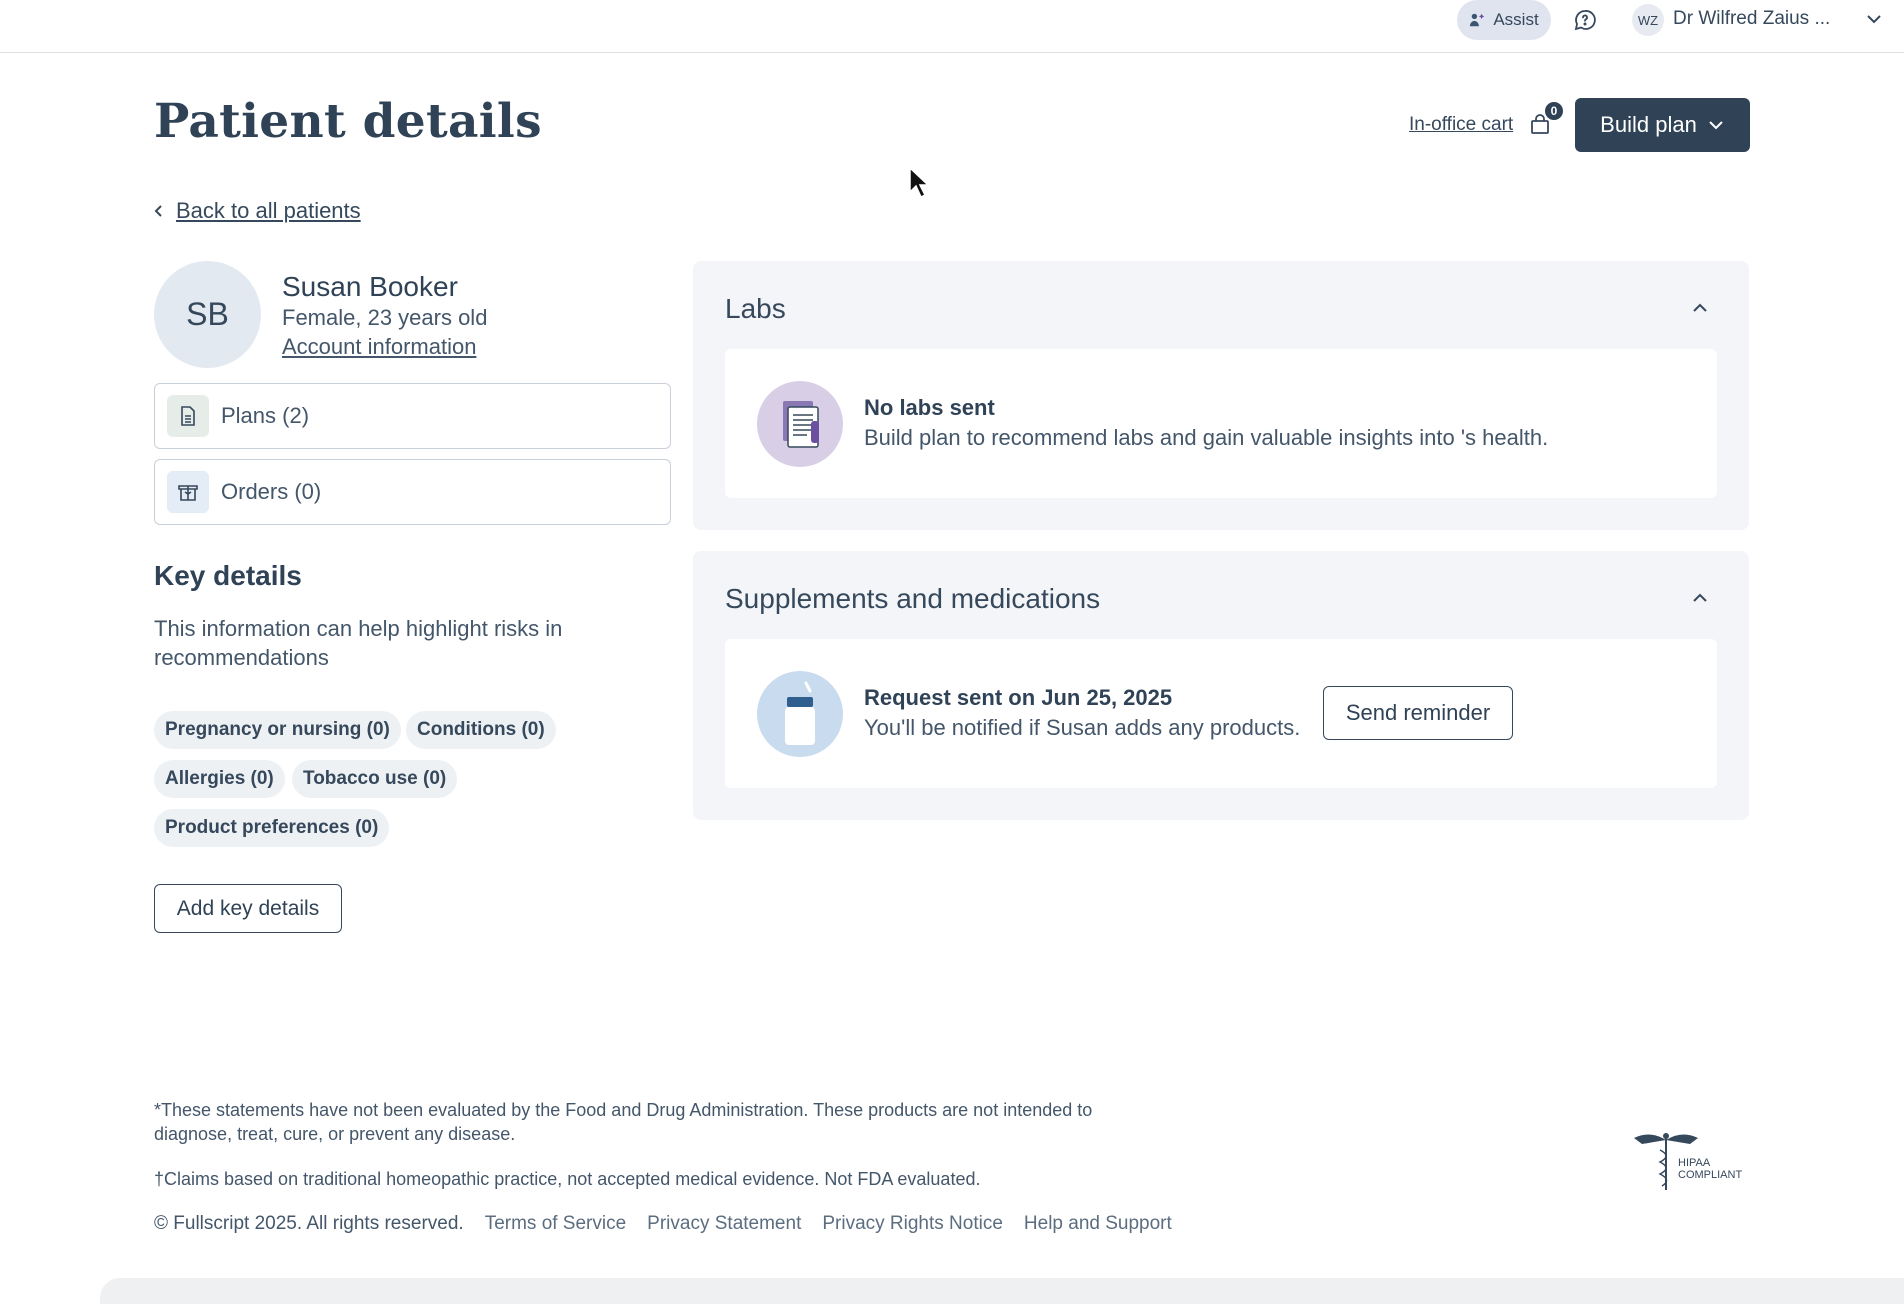 The height and width of the screenshot is (1304, 1904). I want to click on patient-avatar: SB, so click(207, 314).